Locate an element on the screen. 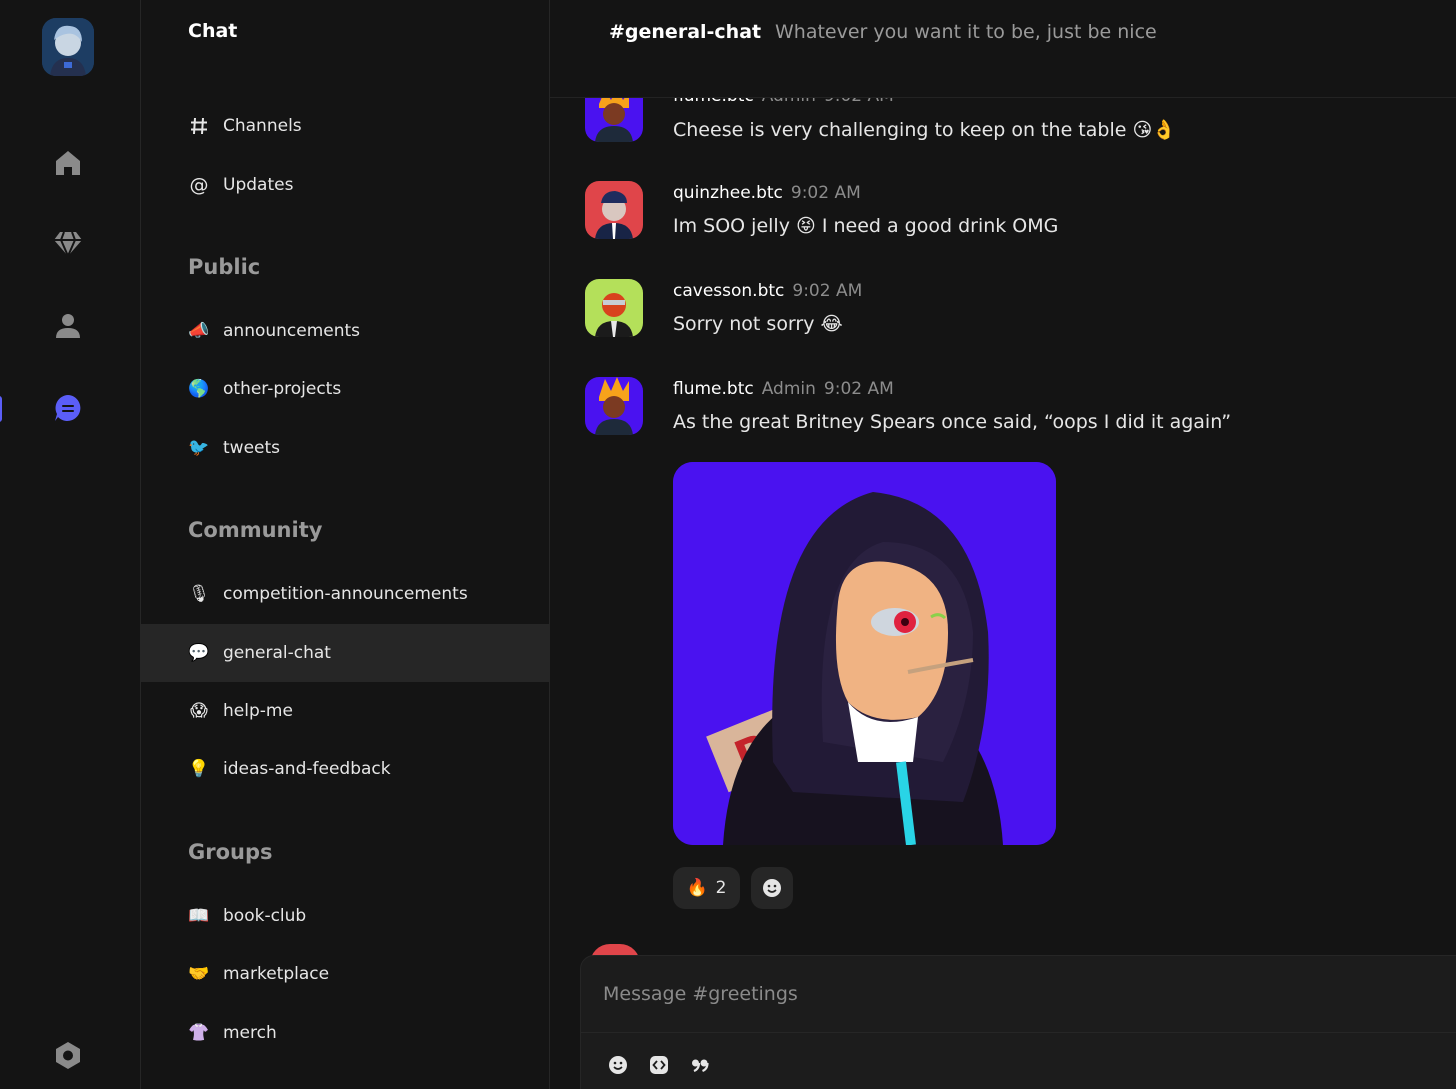 The image size is (1456, 1089). emoji-icon is located at coordinates (618, 1065).